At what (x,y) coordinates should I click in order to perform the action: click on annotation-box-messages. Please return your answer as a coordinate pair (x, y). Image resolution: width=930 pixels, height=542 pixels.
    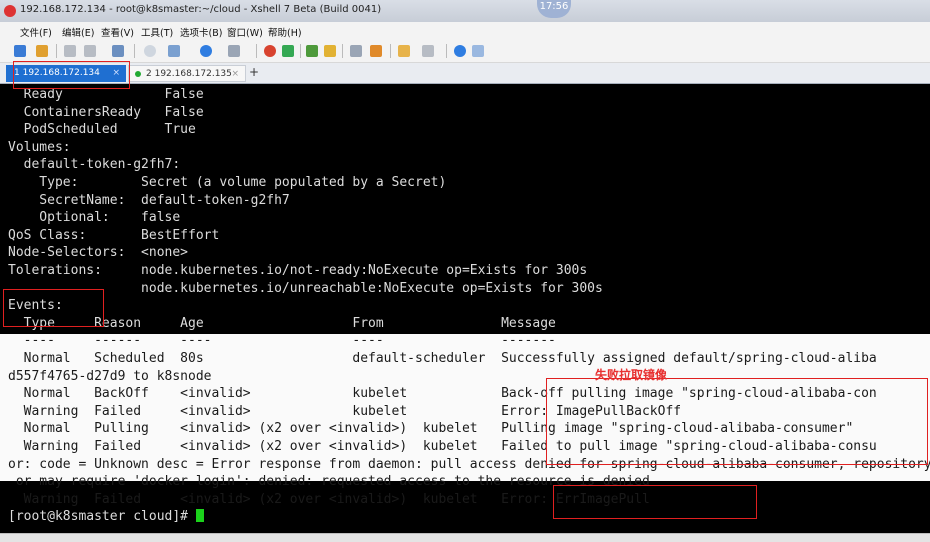
    Looking at the image, I should click on (737, 421).